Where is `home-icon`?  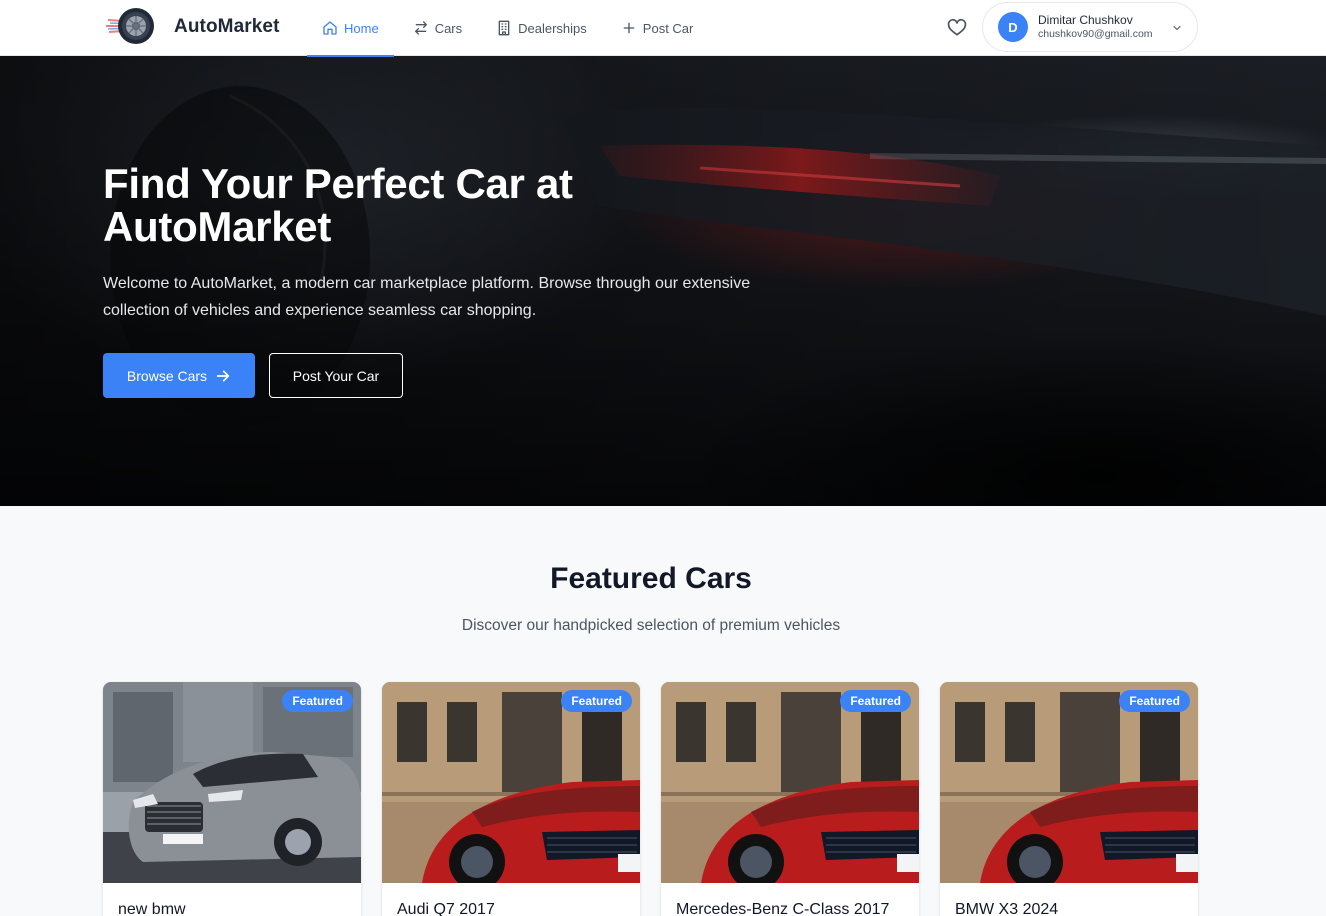
home-icon is located at coordinates (330, 28).